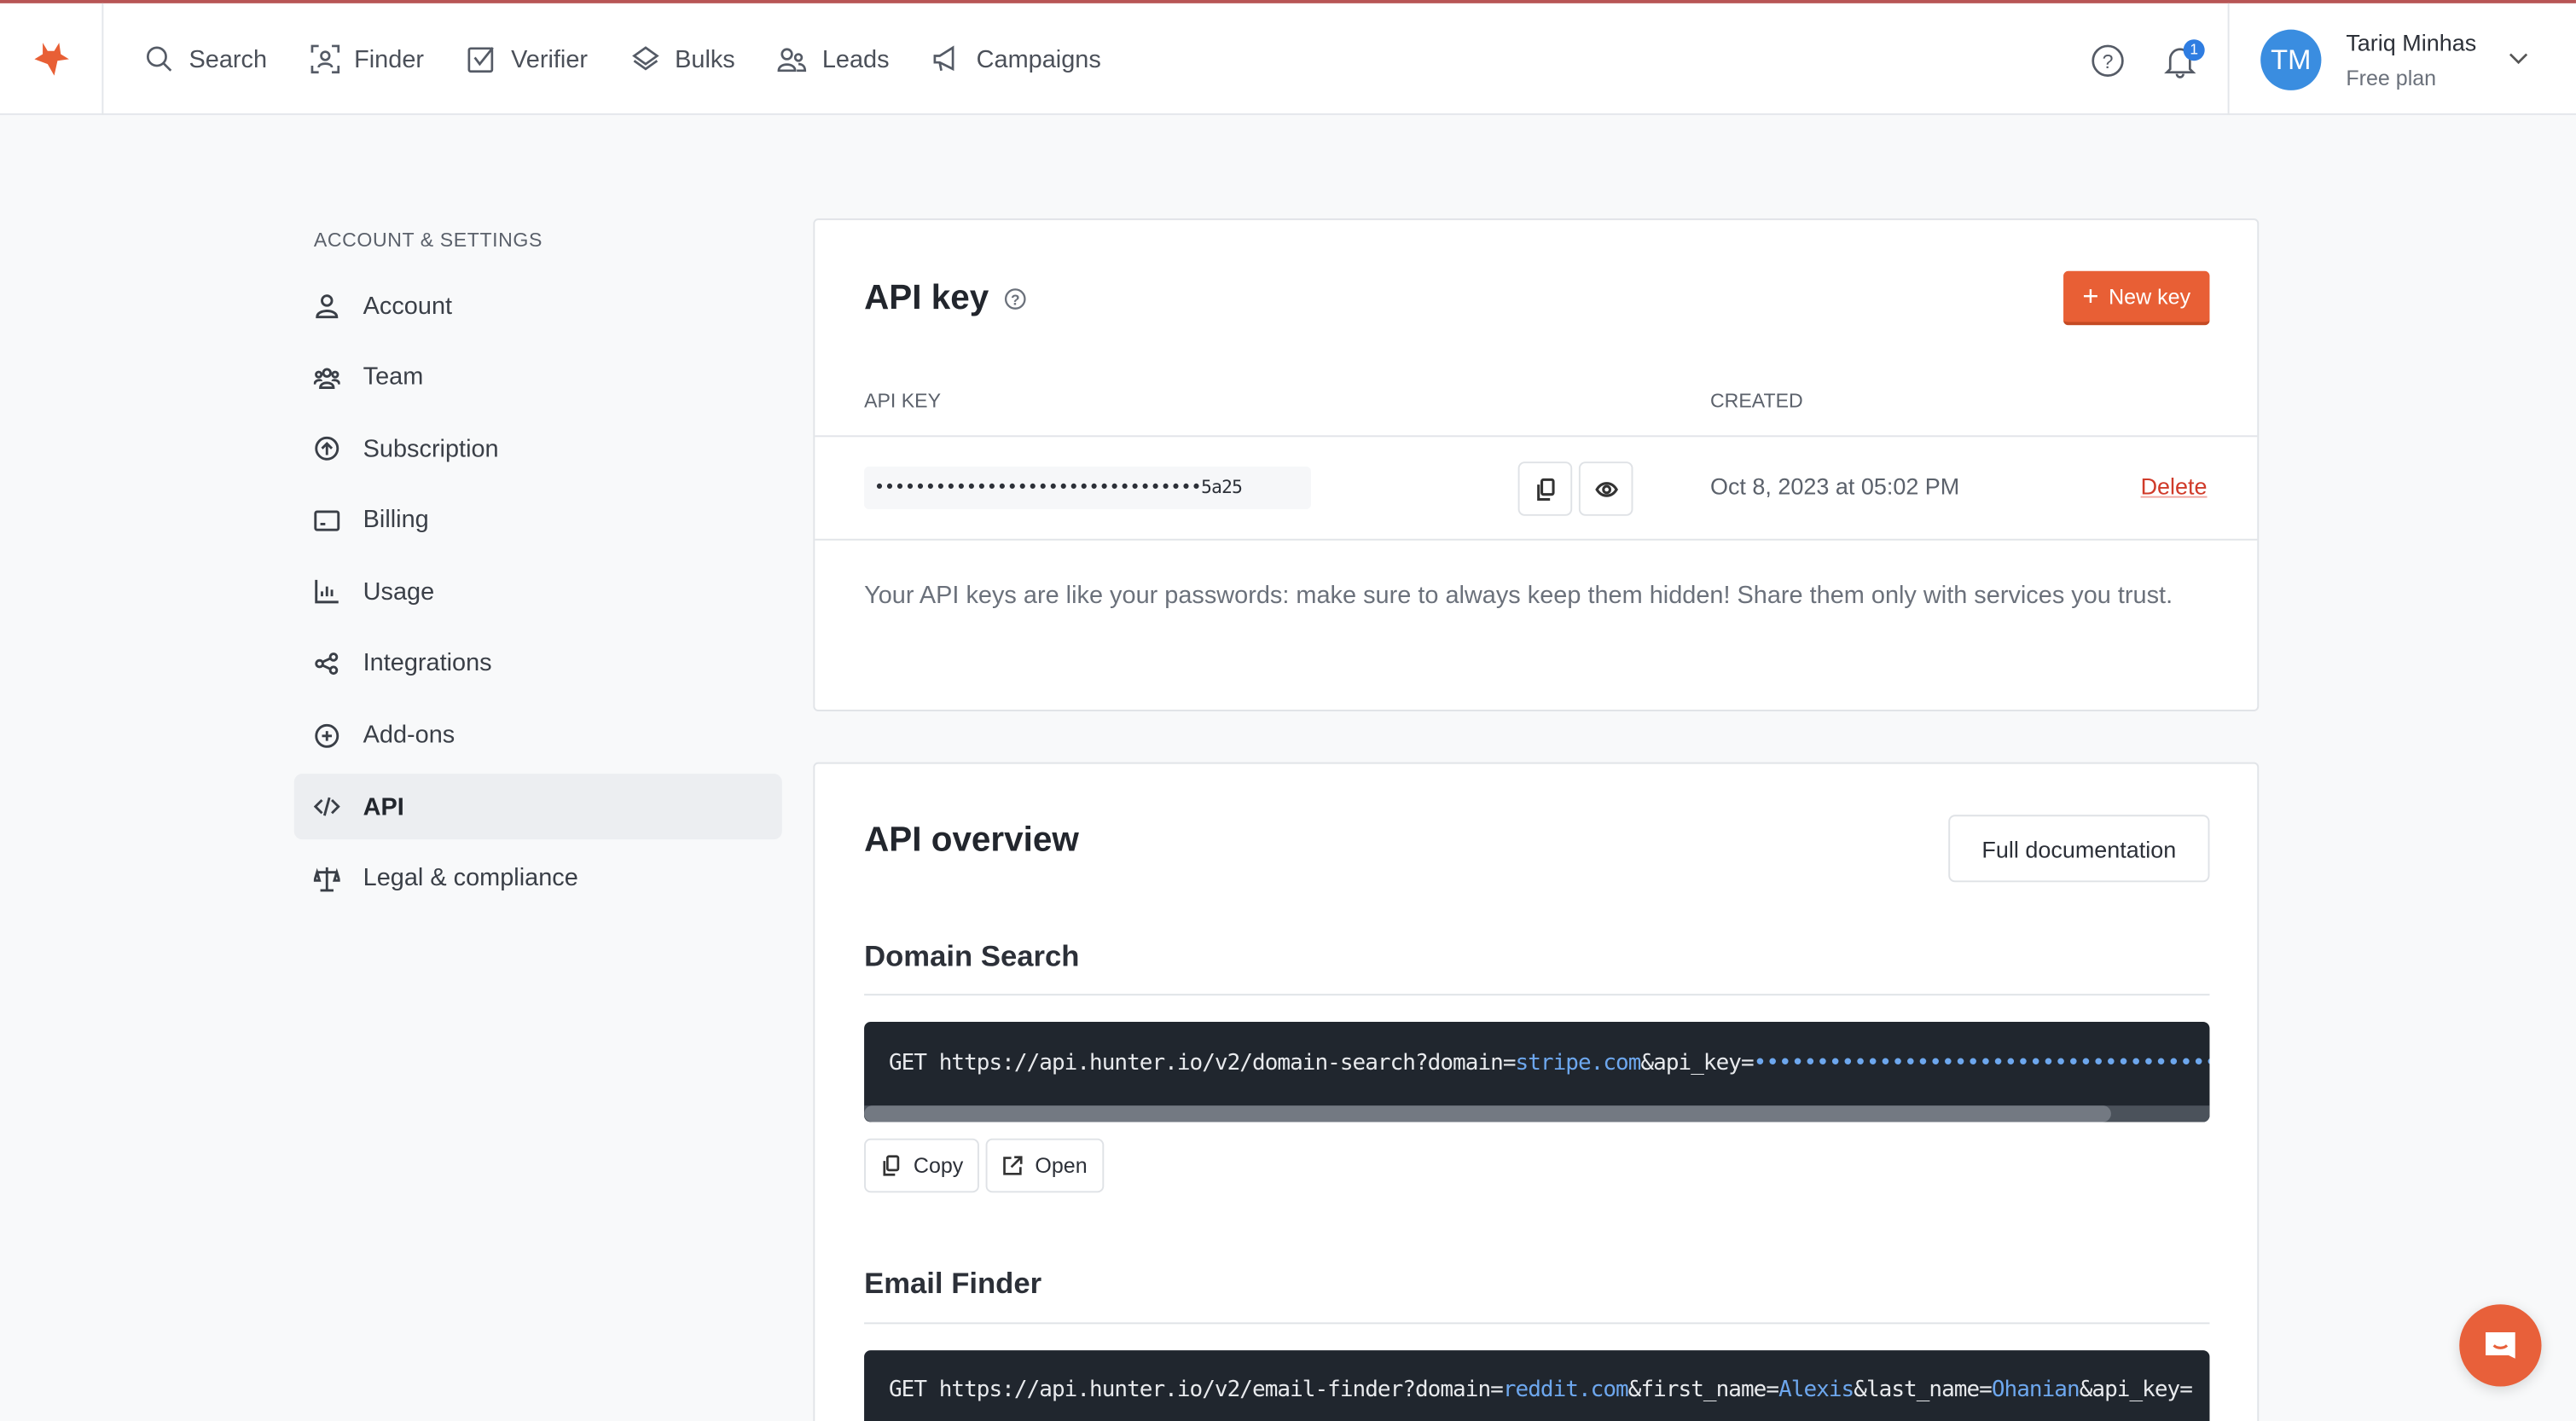 This screenshot has width=2576, height=1421. What do you see at coordinates (2291, 59) in the screenshot?
I see `avatar: TM` at bounding box center [2291, 59].